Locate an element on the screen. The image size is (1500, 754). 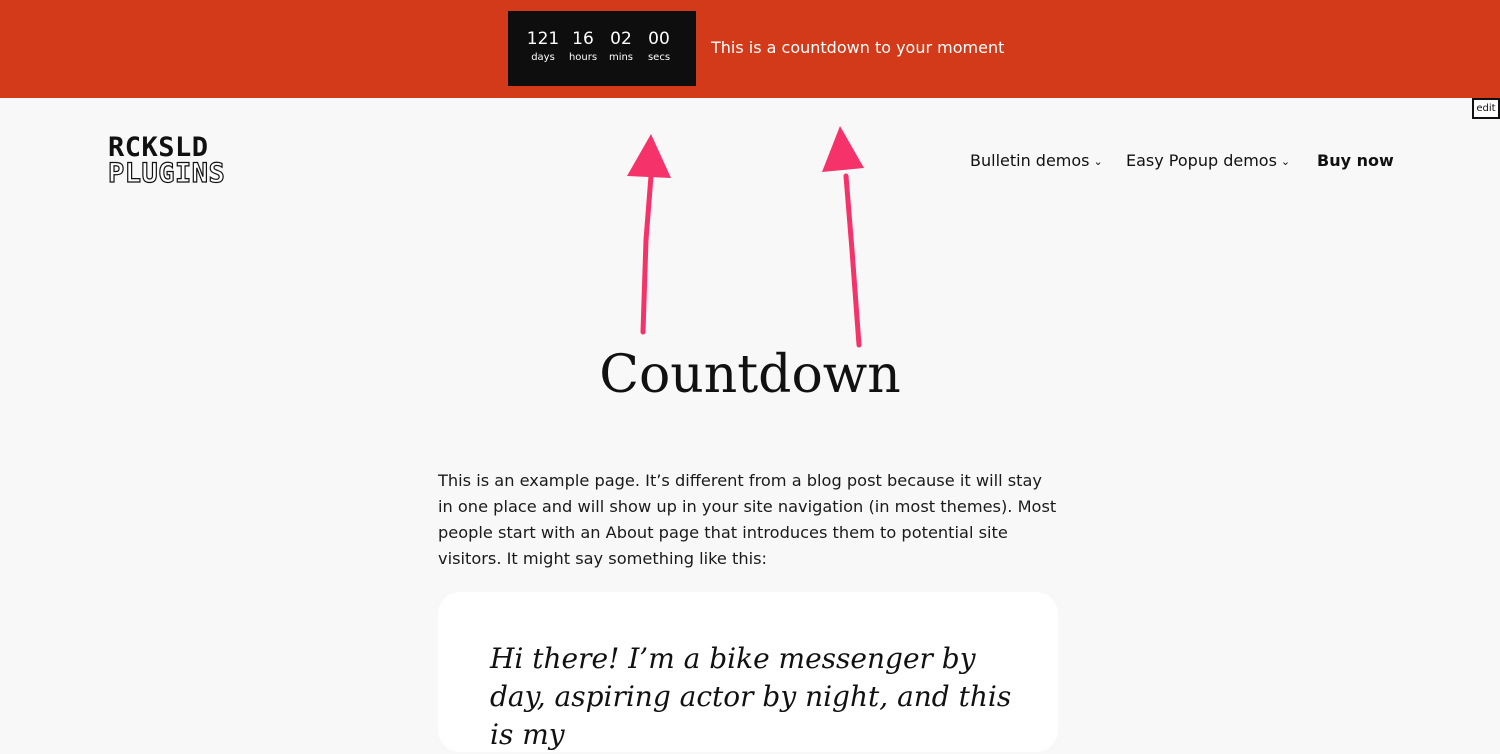
countdown-timer: 121 days 16 hours 02 mins 00 secs is located at coordinates (602, 48).